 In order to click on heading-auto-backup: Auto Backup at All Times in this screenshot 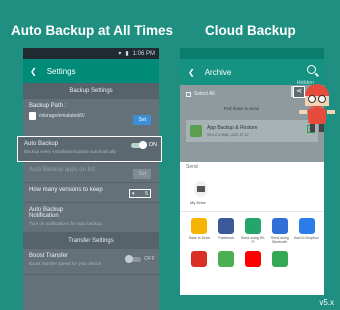, I will do `click(92, 30)`.